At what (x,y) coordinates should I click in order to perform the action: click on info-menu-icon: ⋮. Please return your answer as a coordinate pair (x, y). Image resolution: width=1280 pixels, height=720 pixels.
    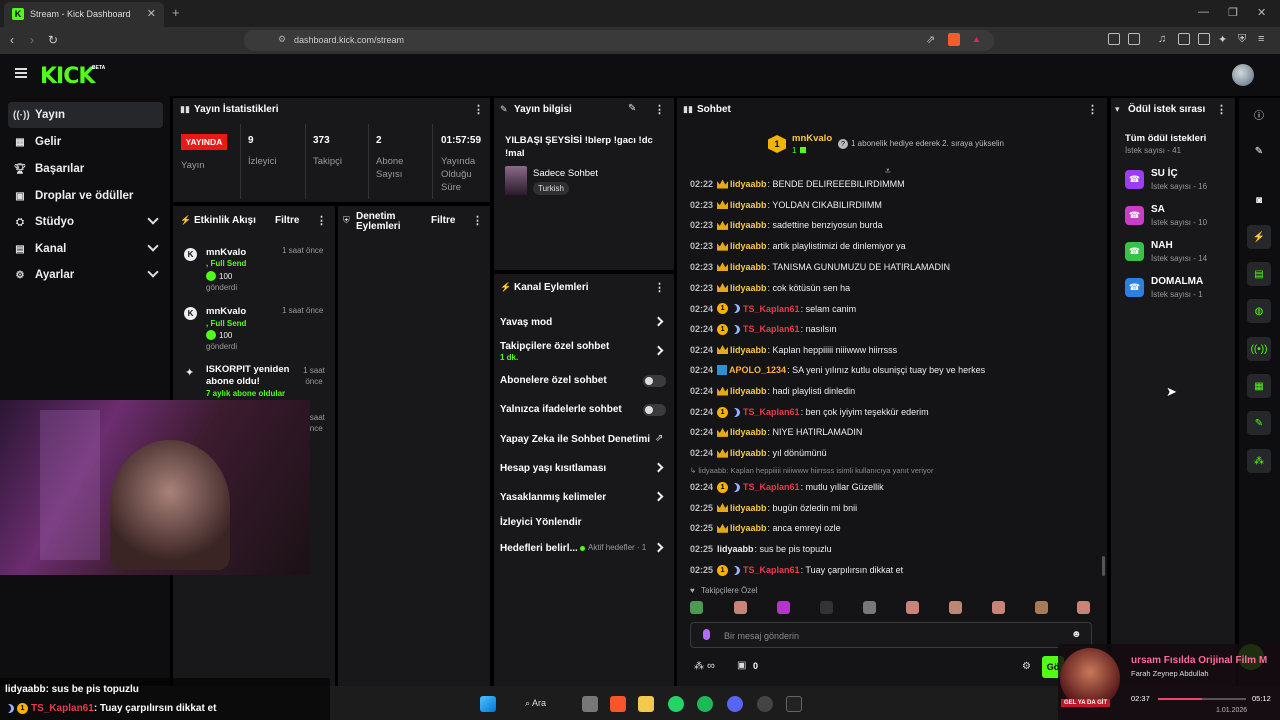
    Looking at the image, I should click on (659, 109).